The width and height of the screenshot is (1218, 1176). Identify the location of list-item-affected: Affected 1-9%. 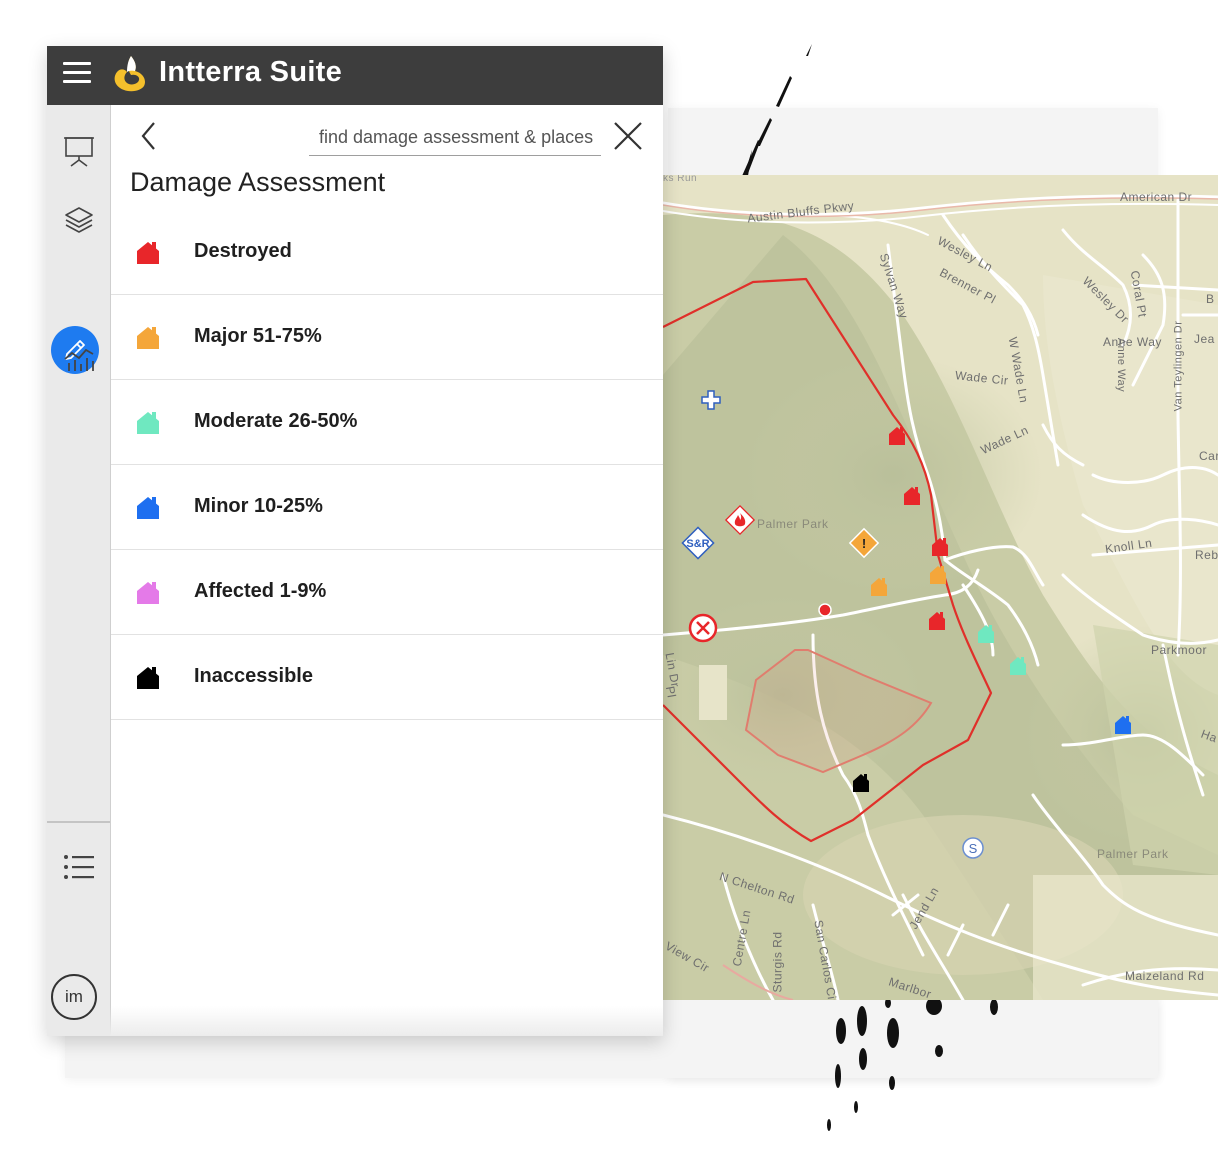
(387, 592).